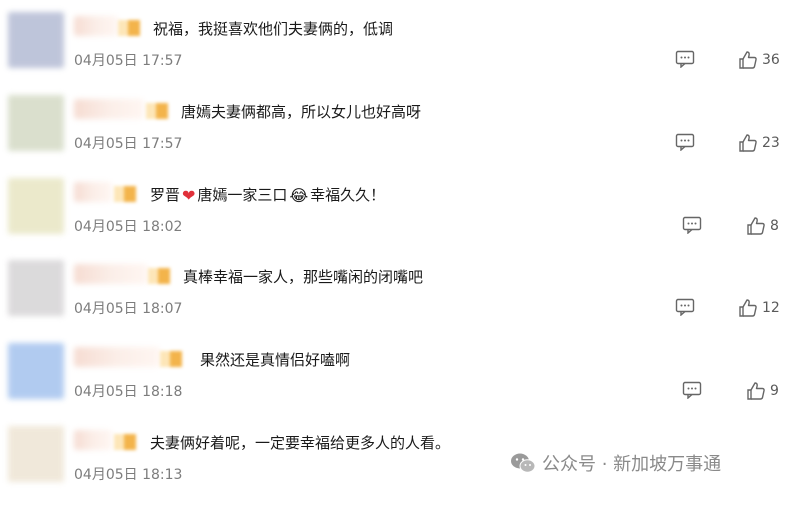  Describe the element at coordinates (348, 195) in the screenshot. I see `comment-text-part: 幸福久久！` at that location.